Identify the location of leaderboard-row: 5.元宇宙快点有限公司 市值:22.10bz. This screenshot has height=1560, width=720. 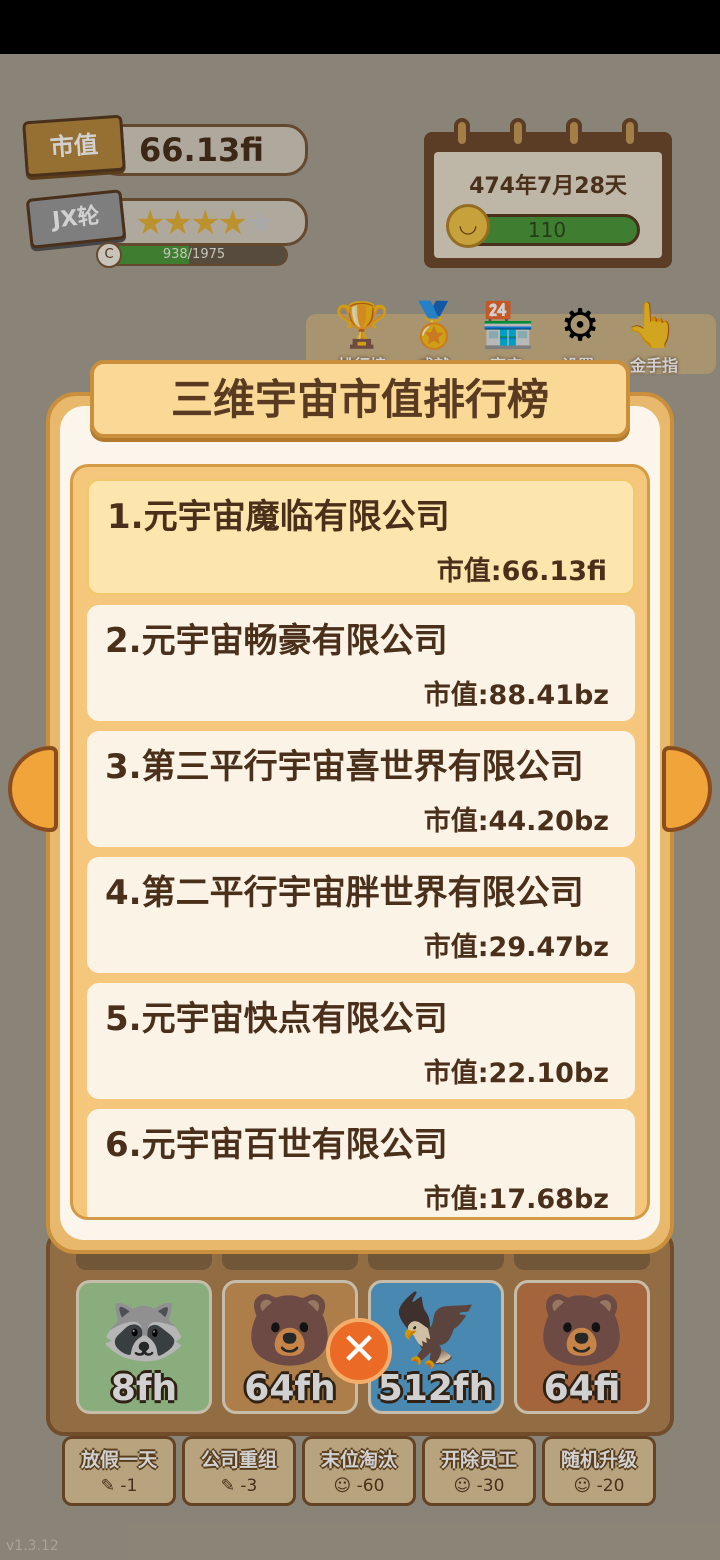
(361, 1041).